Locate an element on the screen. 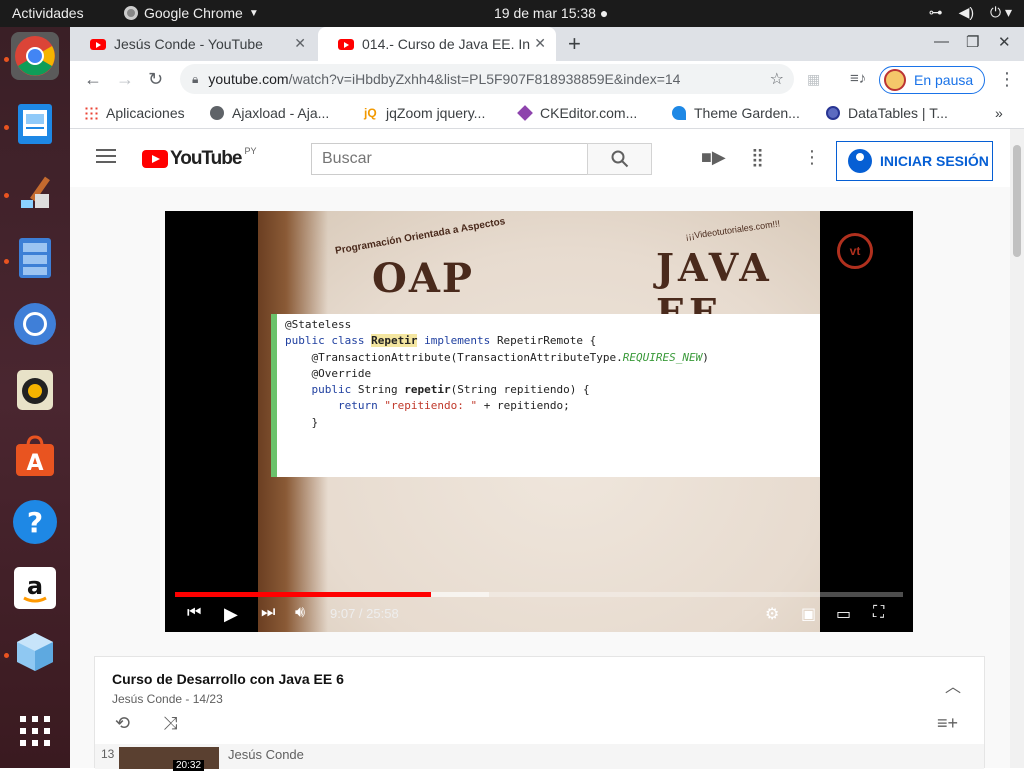  dock-document-viewer is located at coordinates (35, 124).